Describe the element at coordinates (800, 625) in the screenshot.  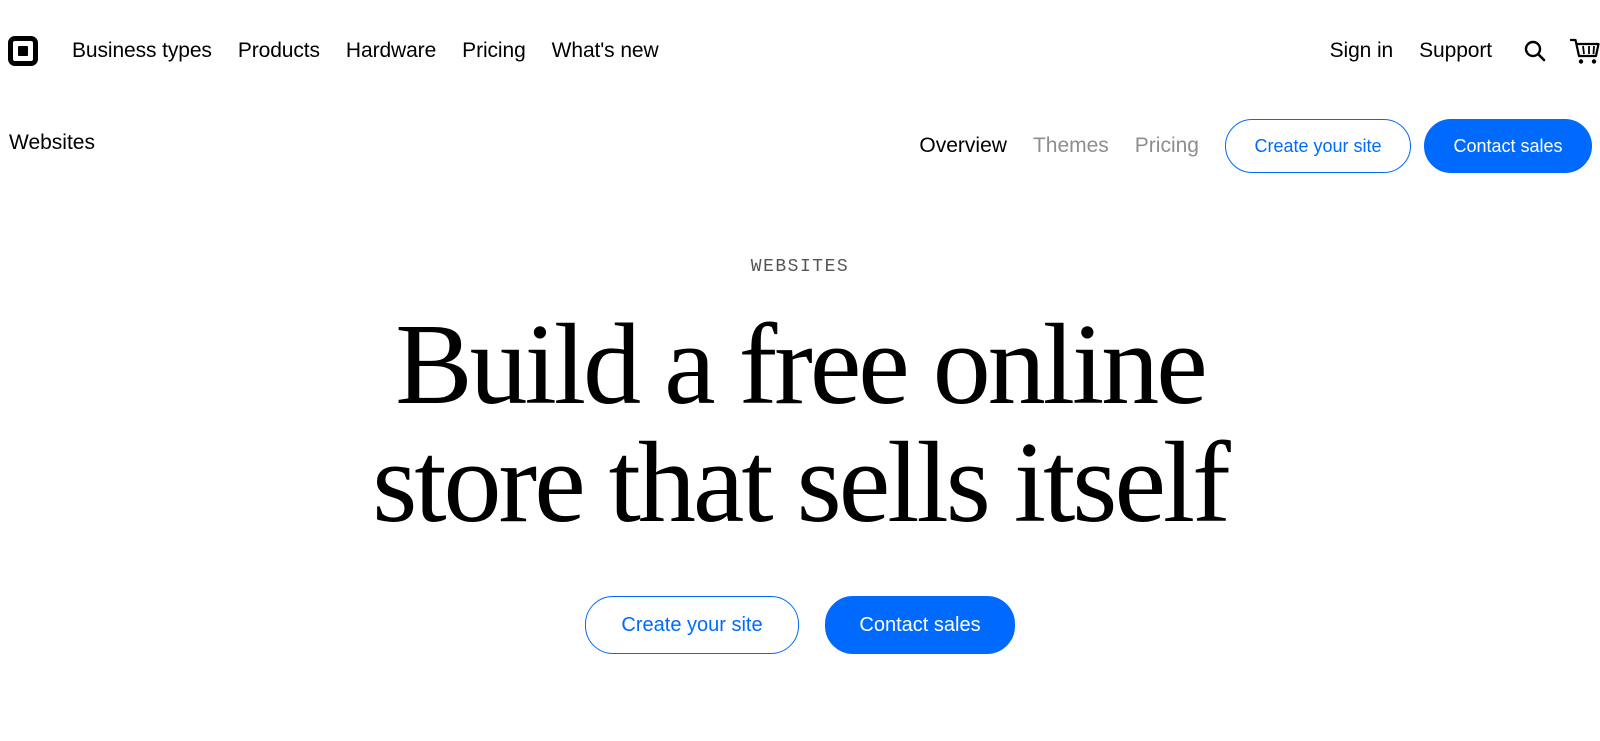
I see `hero-cta-group: Create your site Contact sales` at that location.